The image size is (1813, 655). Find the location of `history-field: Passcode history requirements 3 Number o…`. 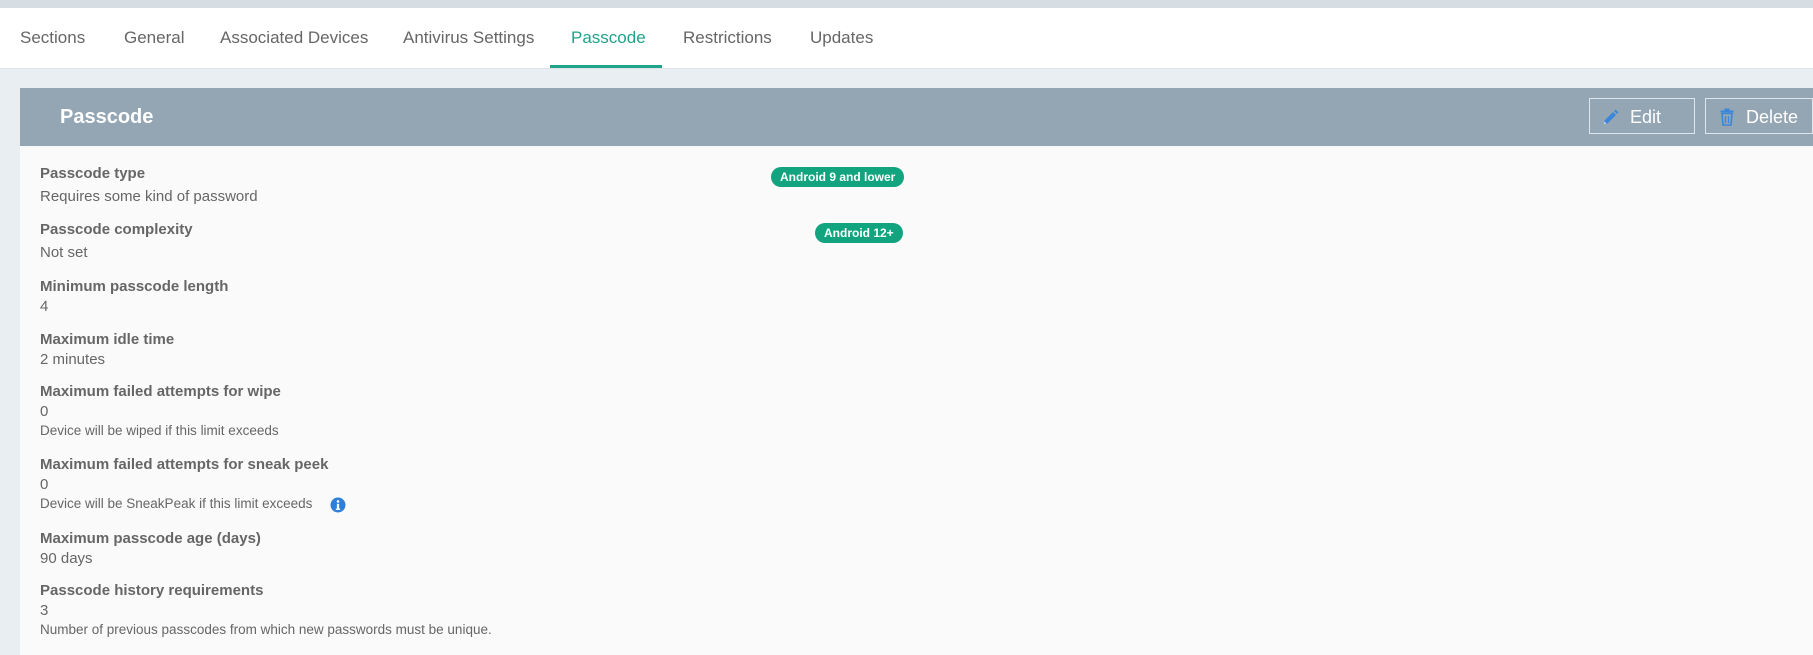

history-field: Passcode history requirements 3 Number o… is located at coordinates (266, 609).